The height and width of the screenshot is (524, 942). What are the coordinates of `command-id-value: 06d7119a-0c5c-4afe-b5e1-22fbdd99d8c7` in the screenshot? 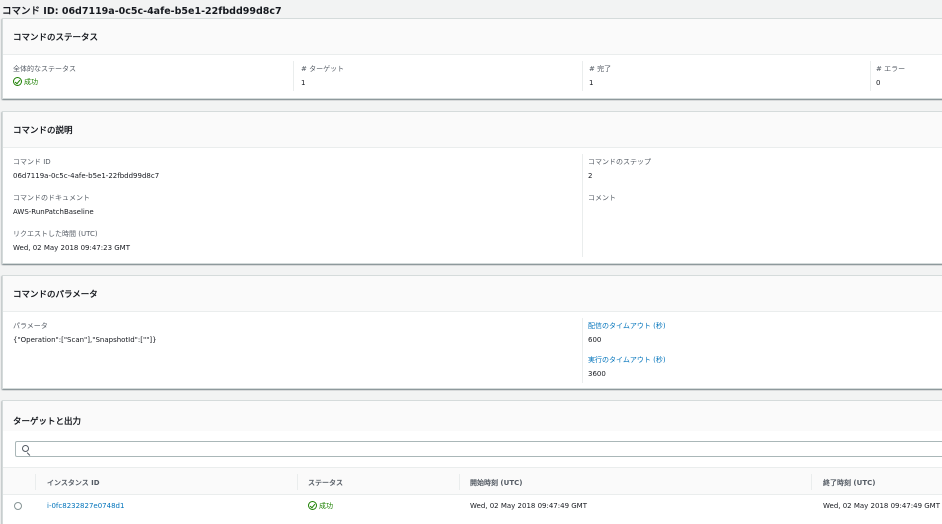 It's located at (86, 176).